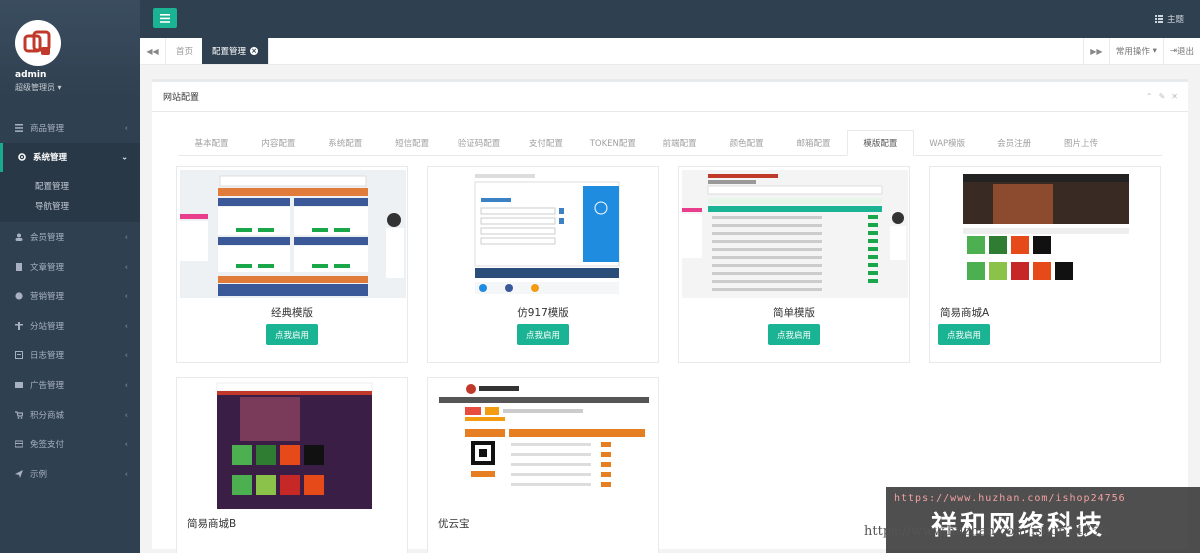 The width and height of the screenshot is (1200, 553). Describe the element at coordinates (47, 237) in the screenshot. I see `sidebar-item-label: 会员管理` at that location.